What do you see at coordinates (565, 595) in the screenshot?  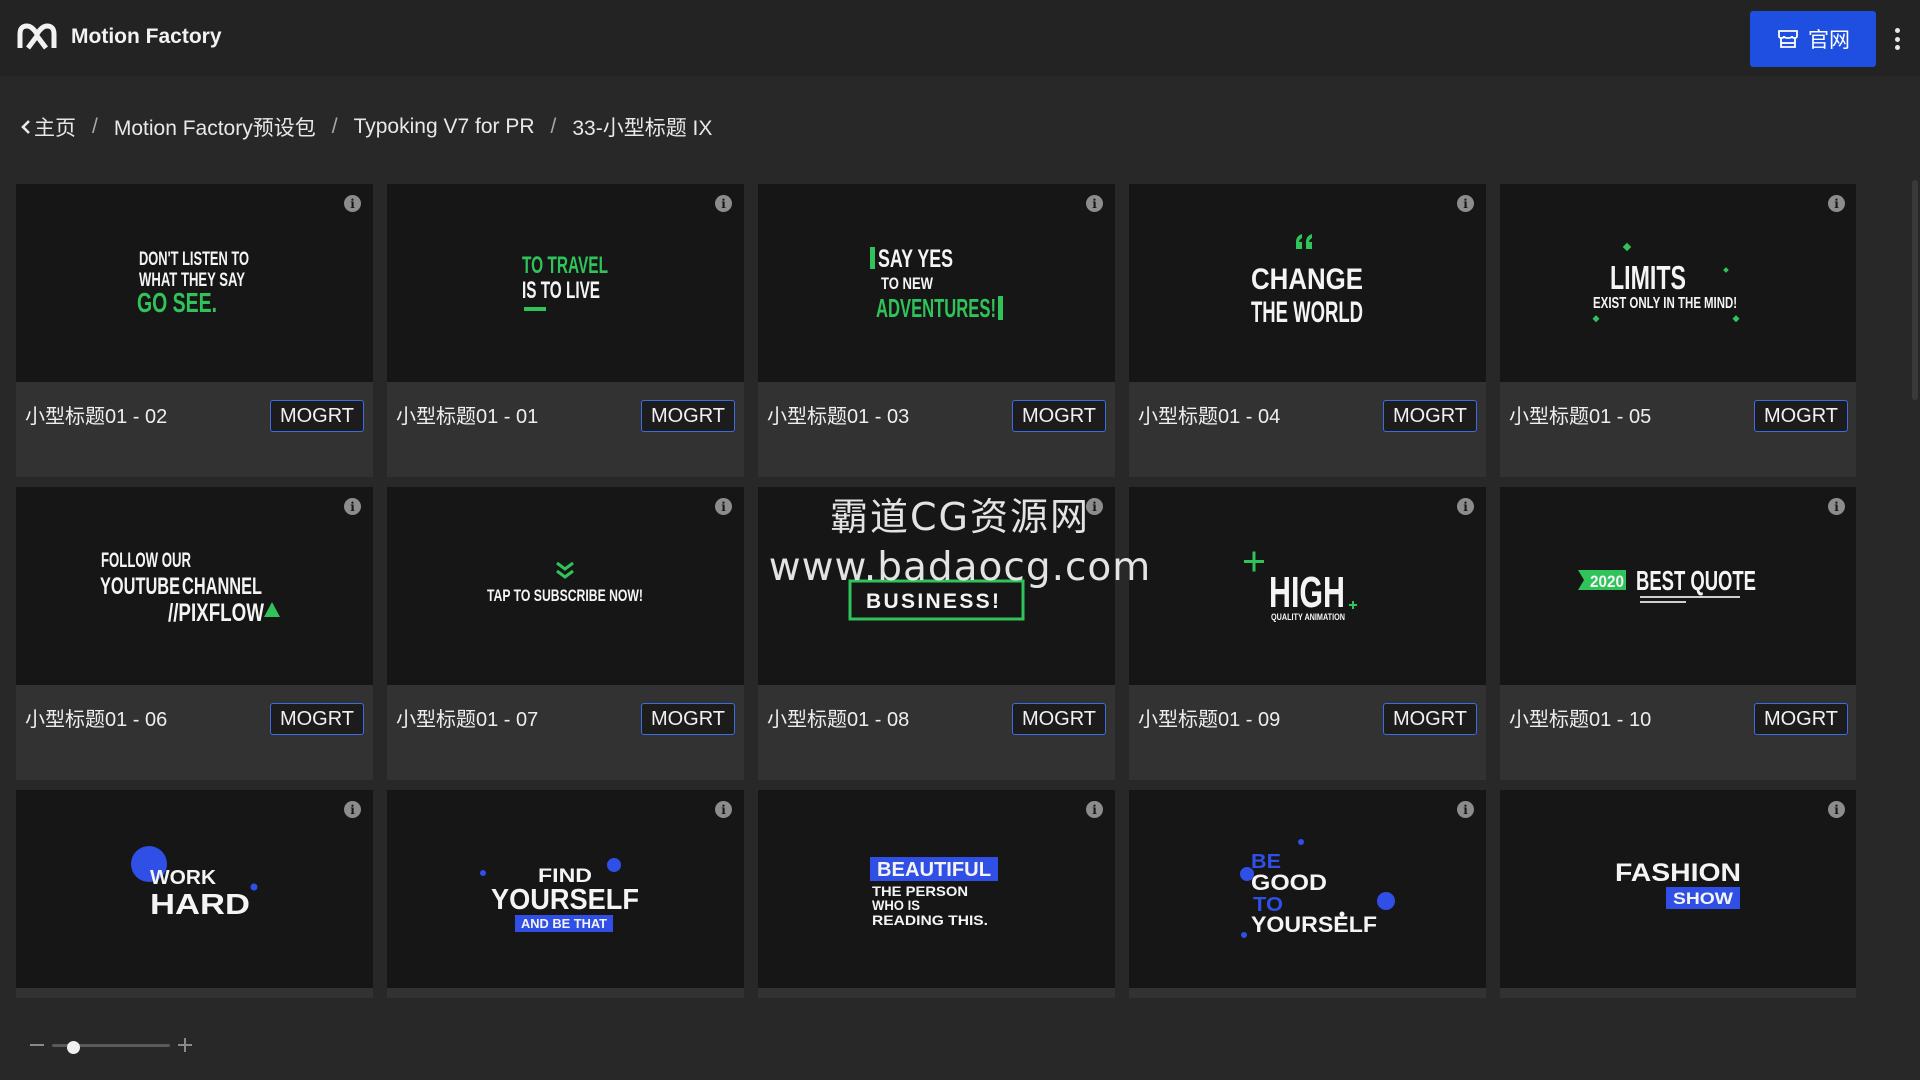 I see `preview-text: TAP TO SUBSCRIBE NOW!` at bounding box center [565, 595].